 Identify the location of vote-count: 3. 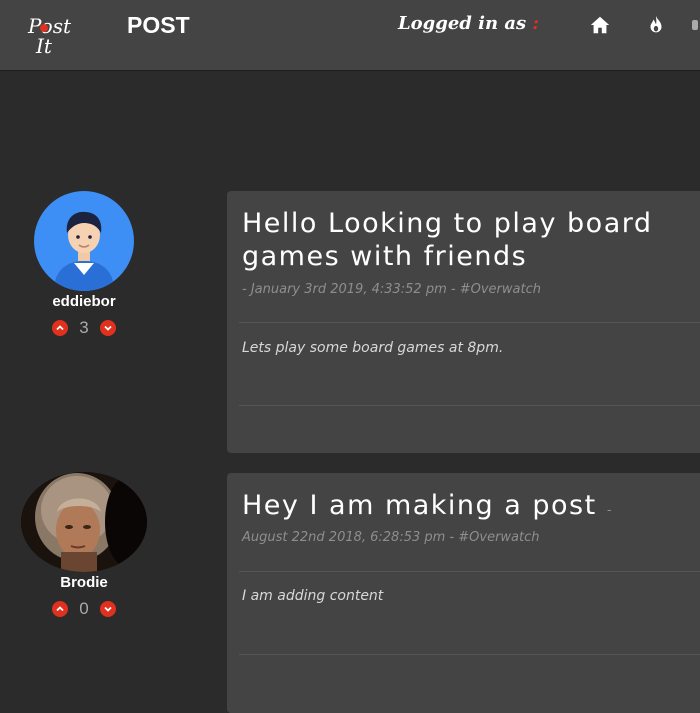
(84, 327).